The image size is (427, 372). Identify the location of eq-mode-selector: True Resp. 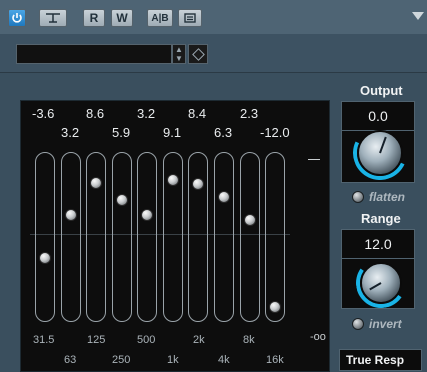
(380, 360).